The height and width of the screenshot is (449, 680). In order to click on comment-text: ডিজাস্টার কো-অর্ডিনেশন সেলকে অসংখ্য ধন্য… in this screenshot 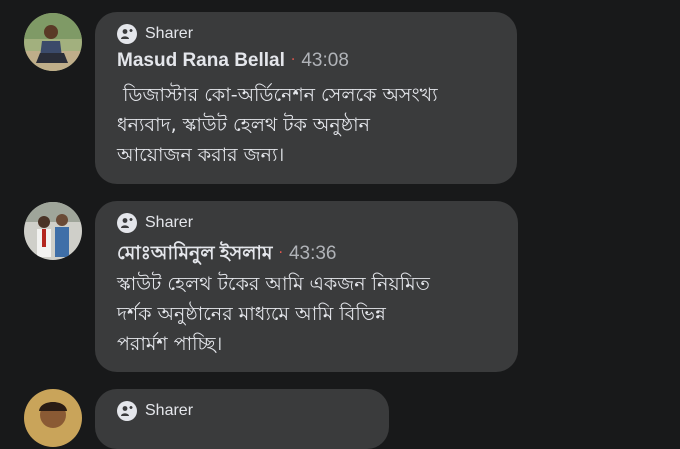, I will do `click(277, 125)`.